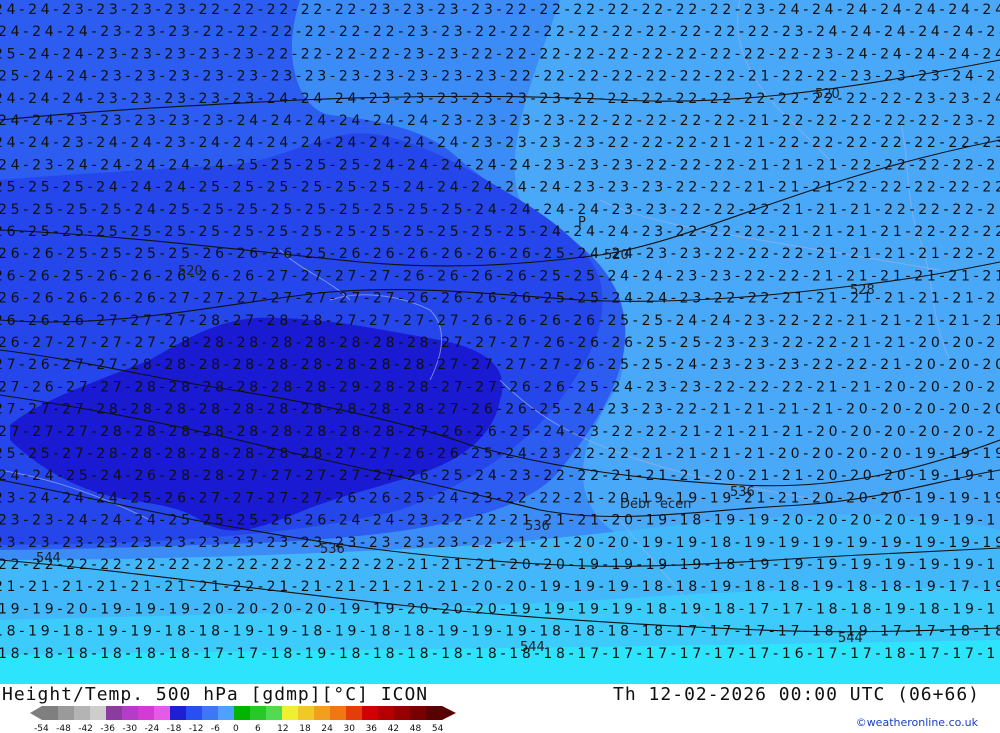 This screenshot has width=1000, height=733. Describe the element at coordinates (862, 290) in the screenshot. I see `contour-label: 528` at that location.